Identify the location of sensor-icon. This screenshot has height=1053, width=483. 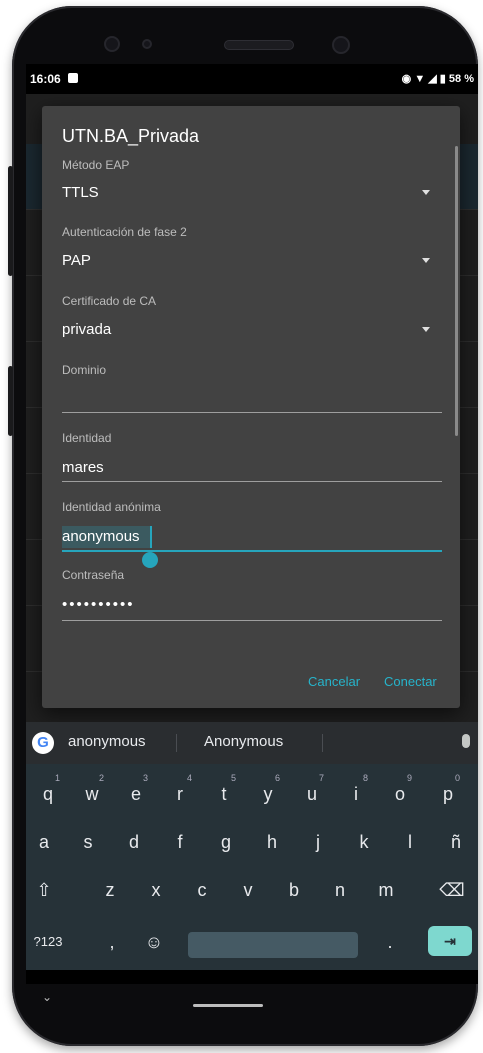
(147, 44).